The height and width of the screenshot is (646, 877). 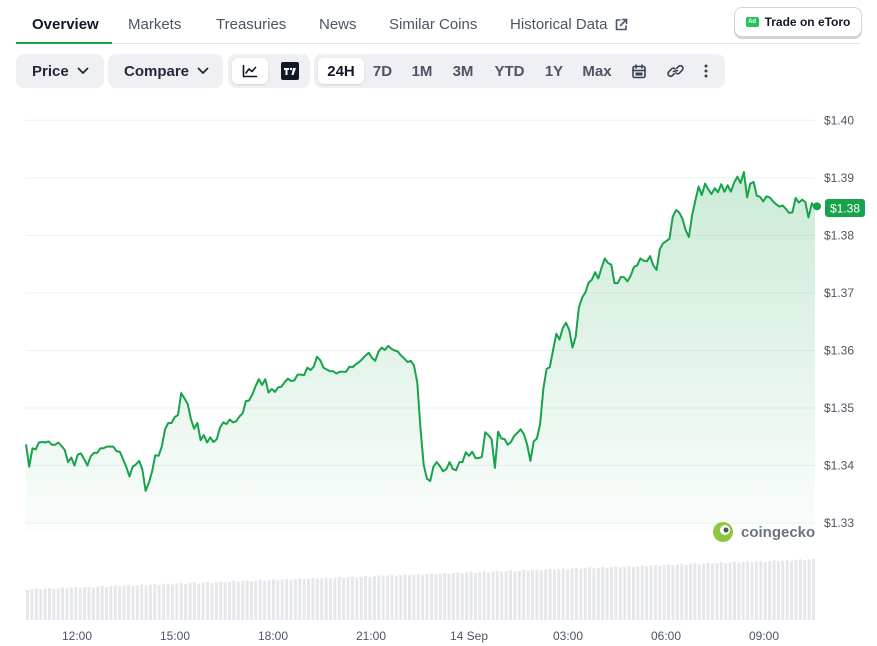 I want to click on price-dropdown-toggle: Price, so click(x=60, y=71).